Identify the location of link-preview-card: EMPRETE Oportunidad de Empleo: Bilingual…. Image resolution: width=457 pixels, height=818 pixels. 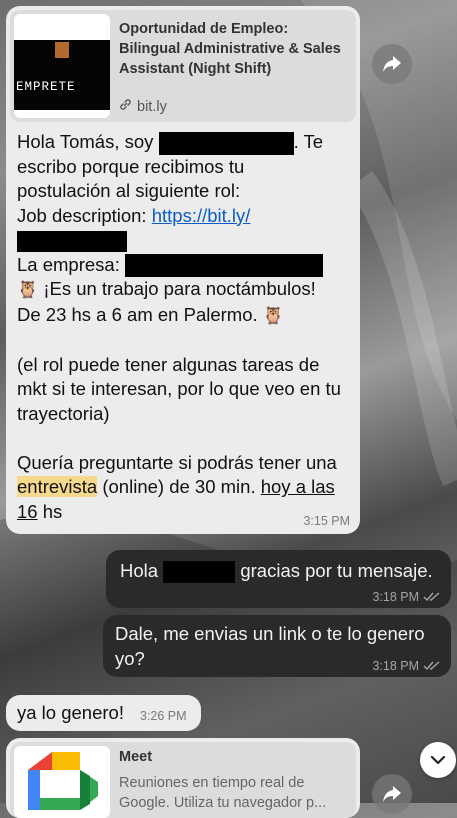
(183, 66).